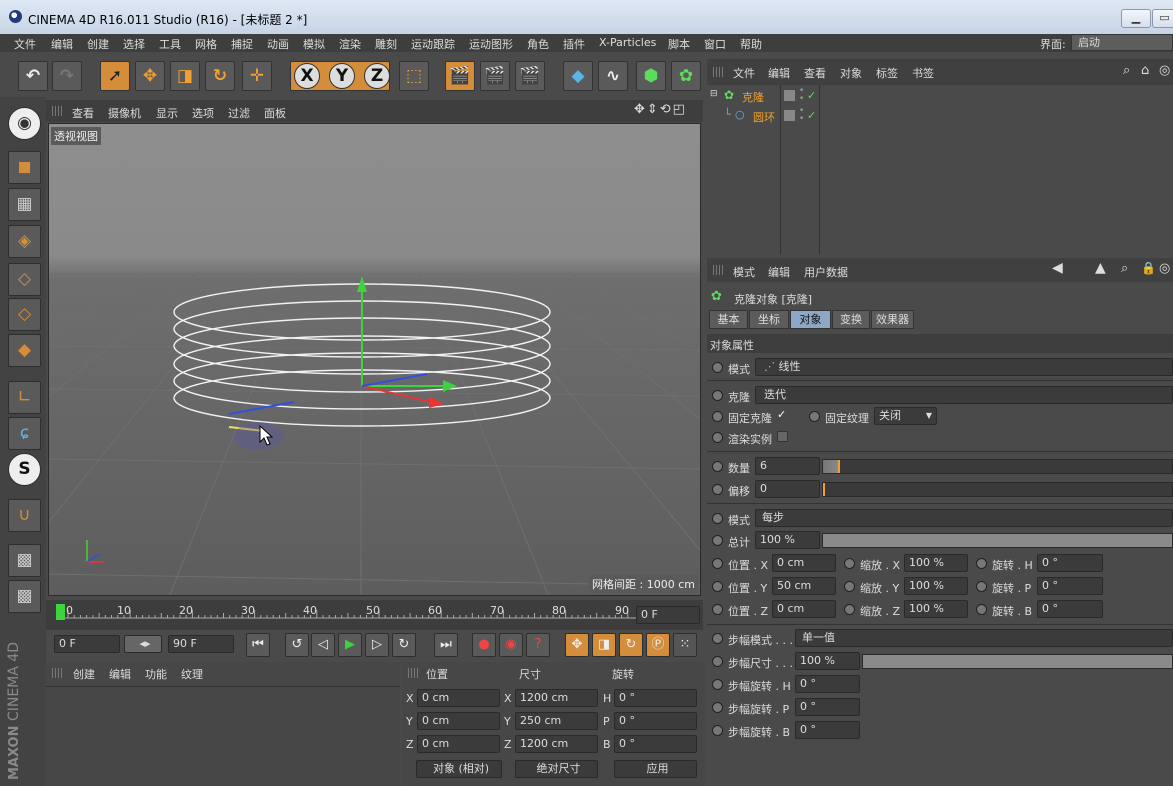  What do you see at coordinates (717, 489) in the screenshot?
I see `offset-anim-radio` at bounding box center [717, 489].